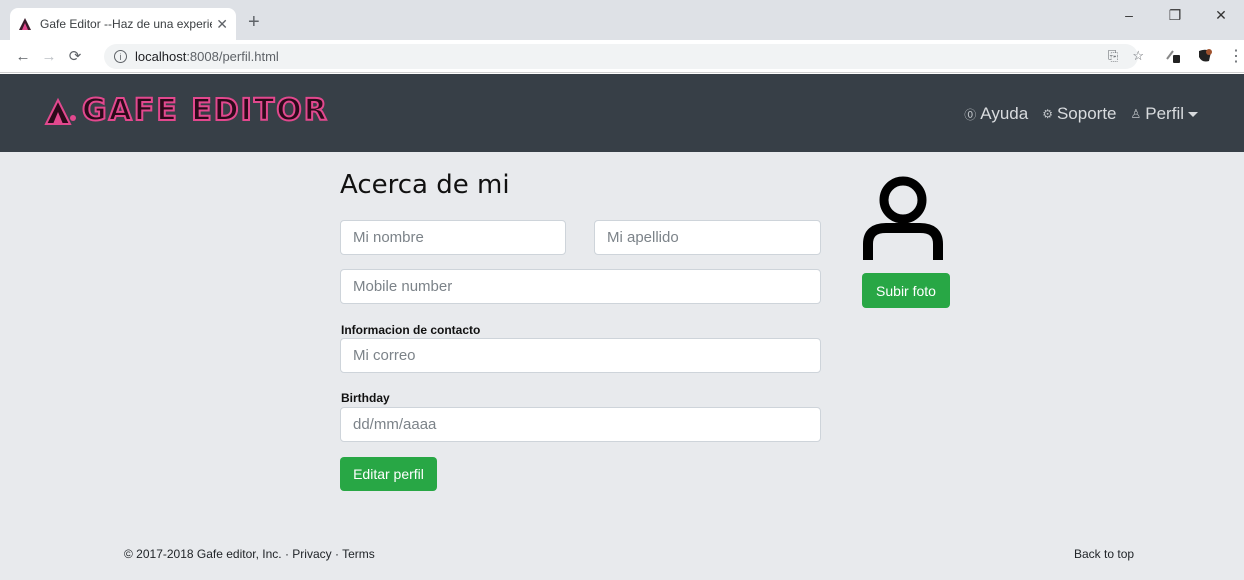 The height and width of the screenshot is (580, 1244). I want to click on url-host: localhost, so click(161, 56).